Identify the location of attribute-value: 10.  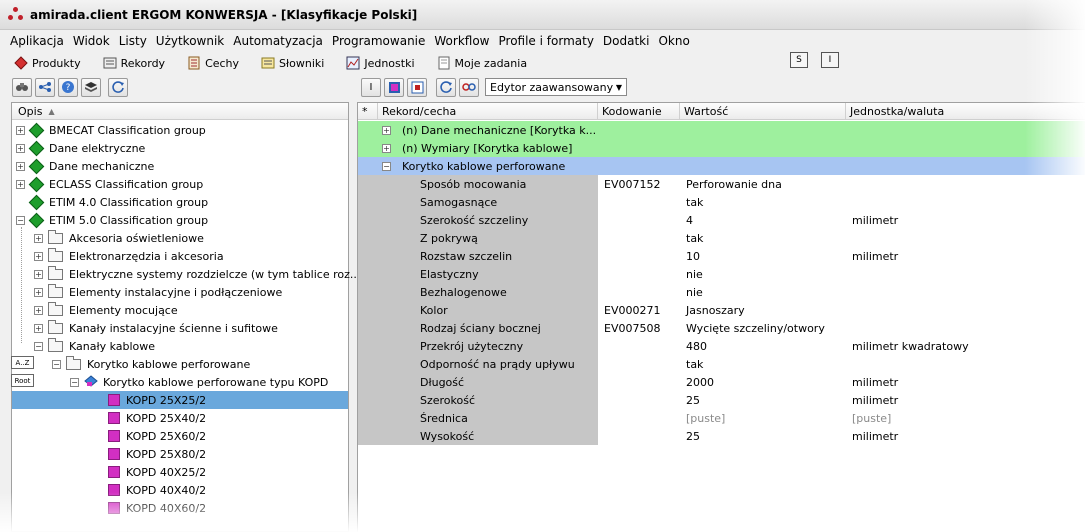
(693, 256).